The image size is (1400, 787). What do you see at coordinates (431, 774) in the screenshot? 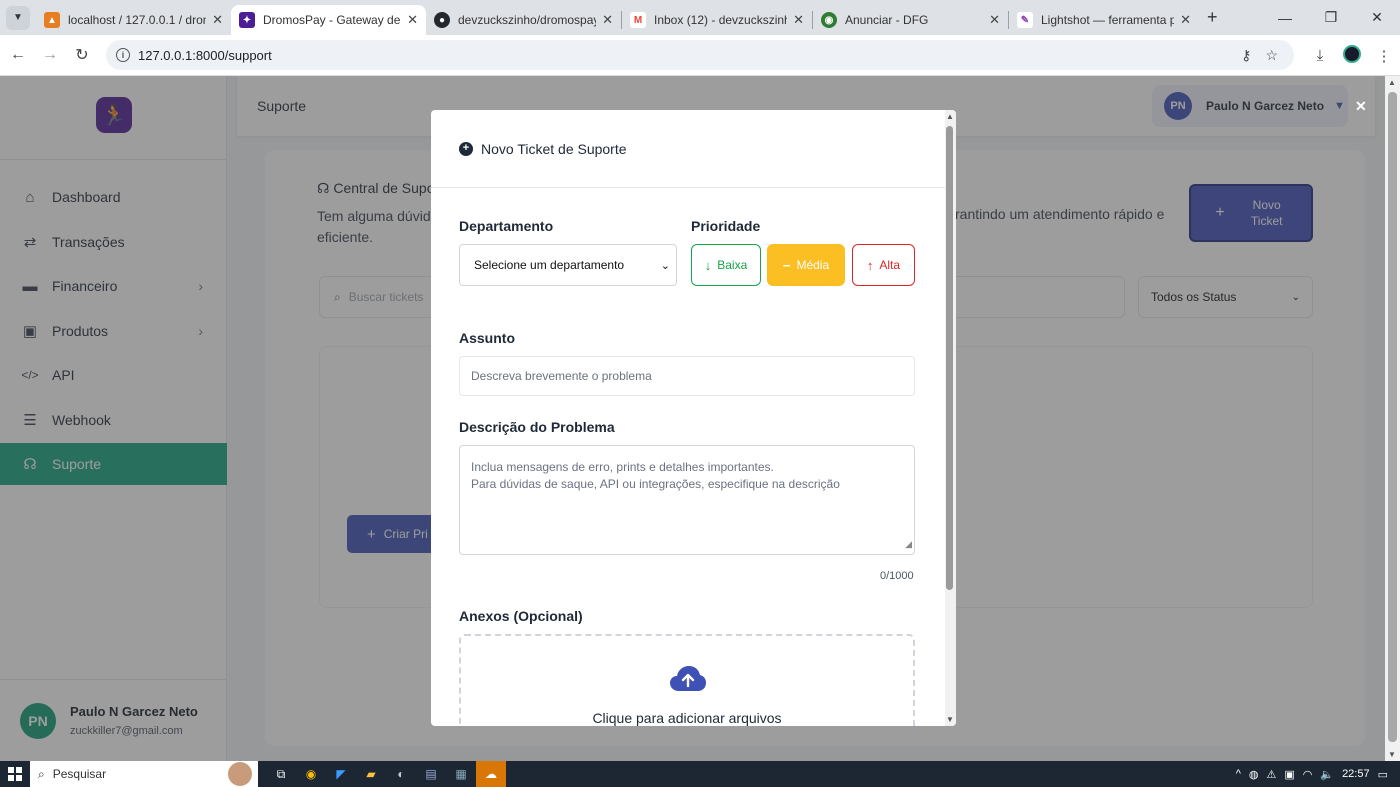
I see `notepad-icon: ▤` at bounding box center [431, 774].